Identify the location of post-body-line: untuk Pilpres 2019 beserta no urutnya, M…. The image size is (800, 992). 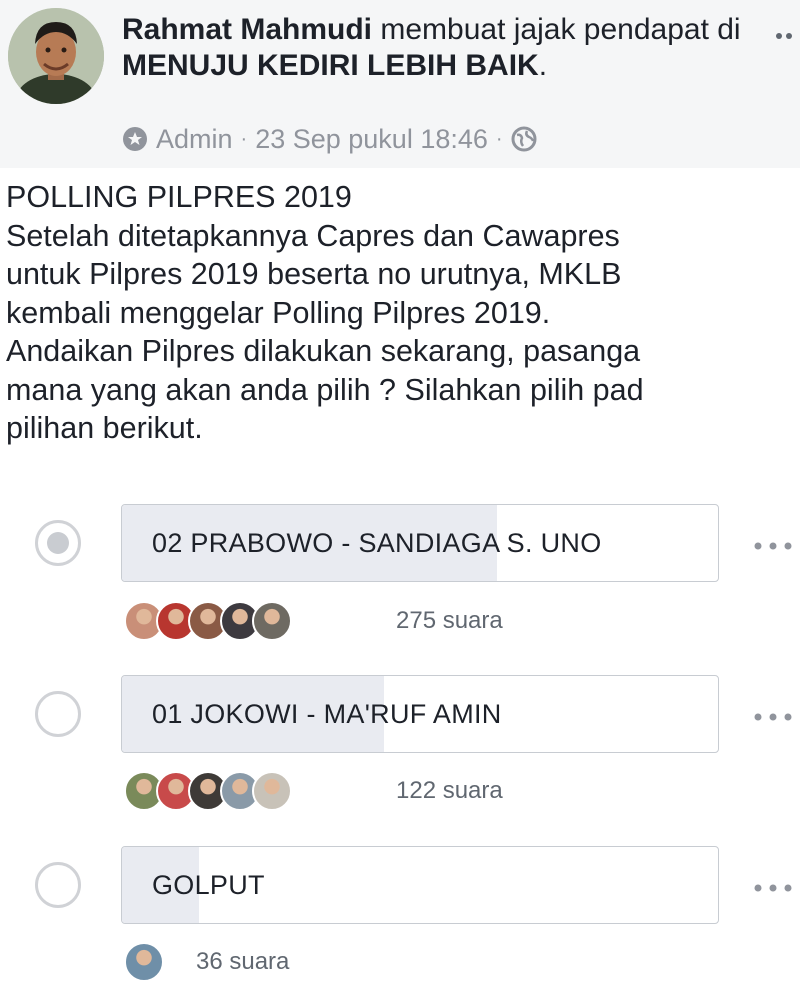
(314, 274).